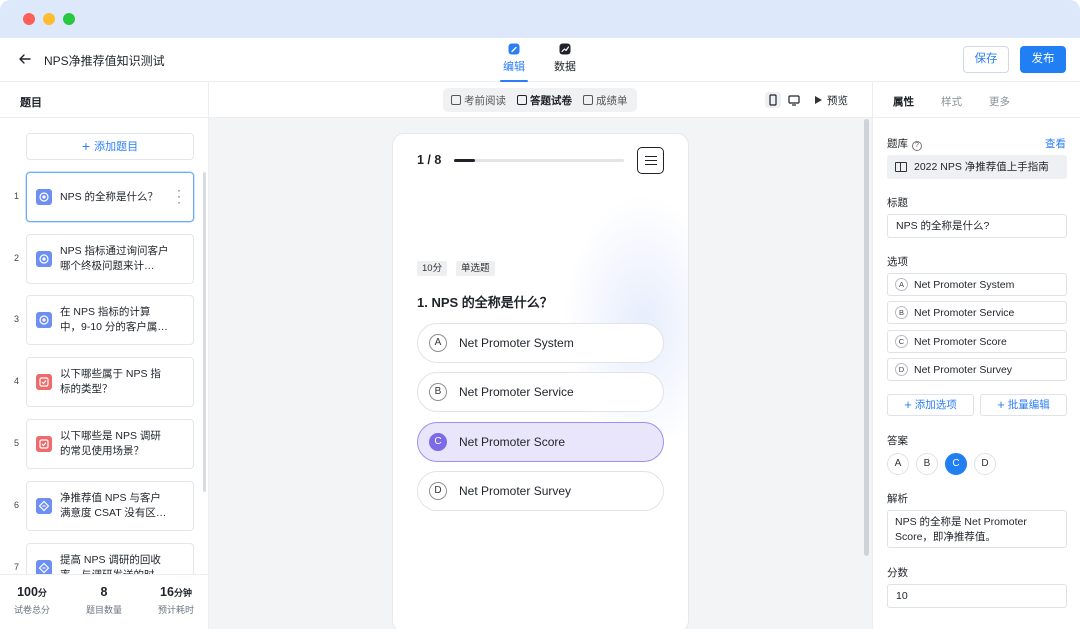 The image size is (1080, 629). Describe the element at coordinates (475, 268) in the screenshot. I see `type-tag: 单选题` at that location.